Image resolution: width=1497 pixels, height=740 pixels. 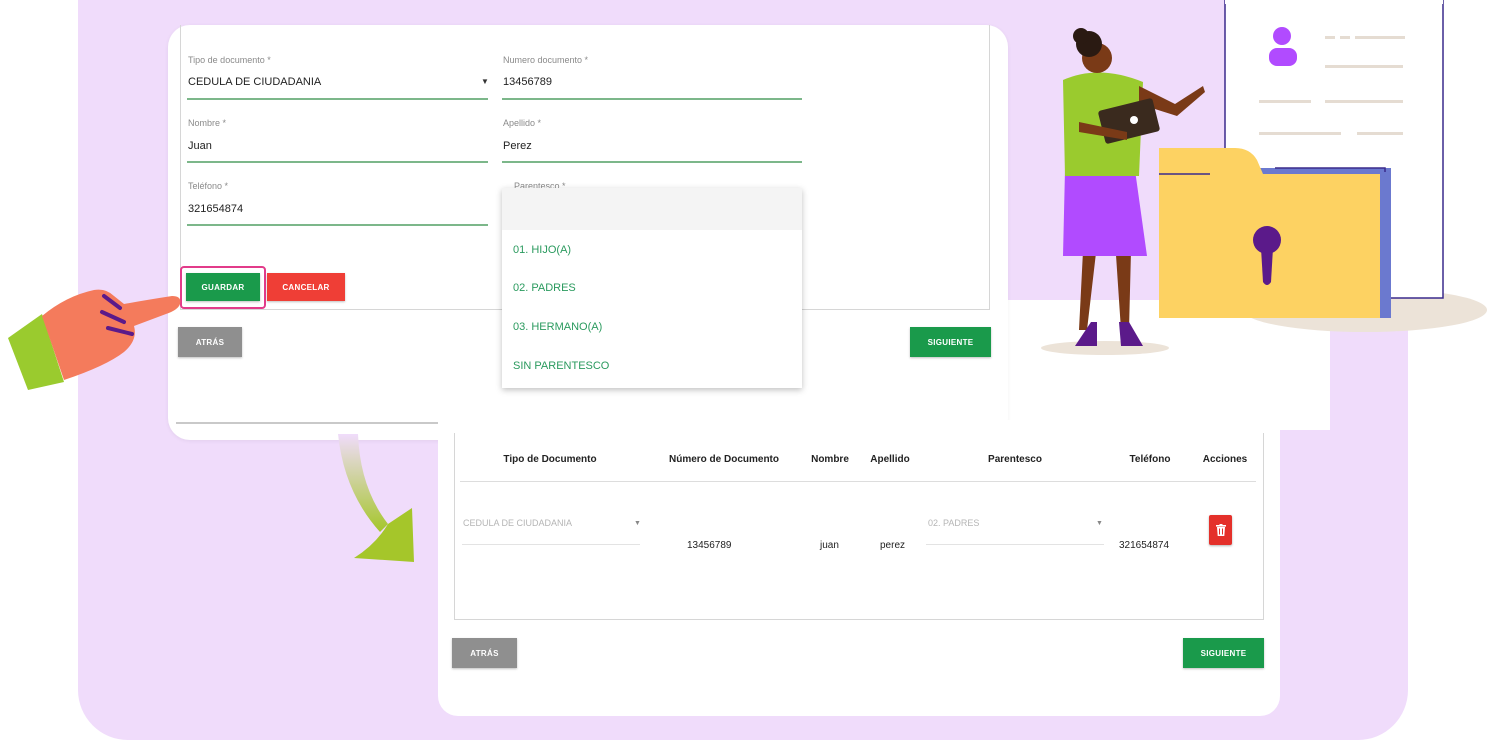 I want to click on apellido-underline, so click(x=652, y=162).